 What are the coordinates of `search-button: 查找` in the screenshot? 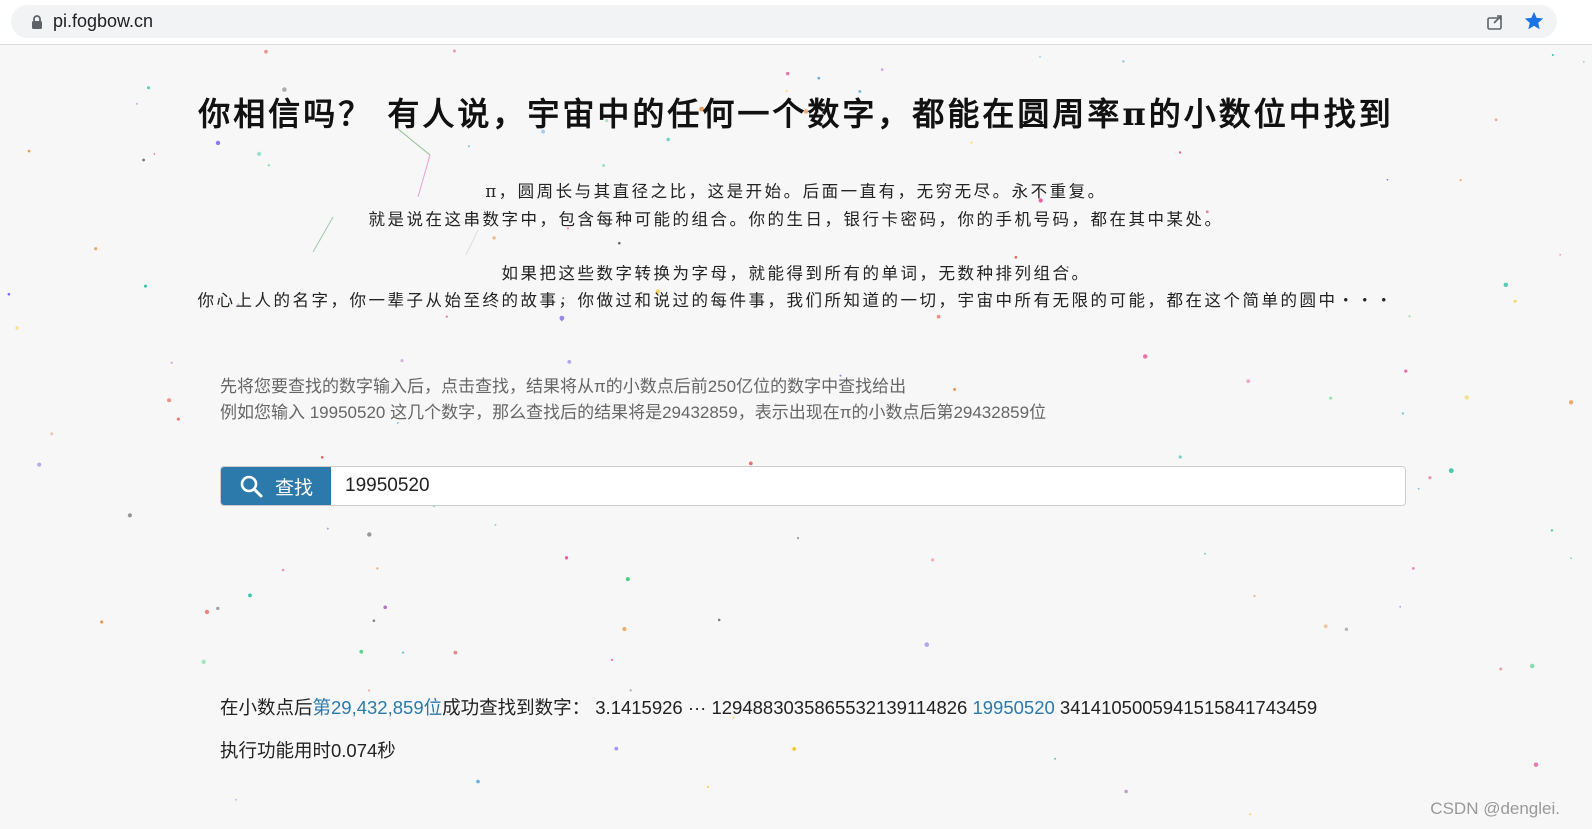 It's located at (276, 486).